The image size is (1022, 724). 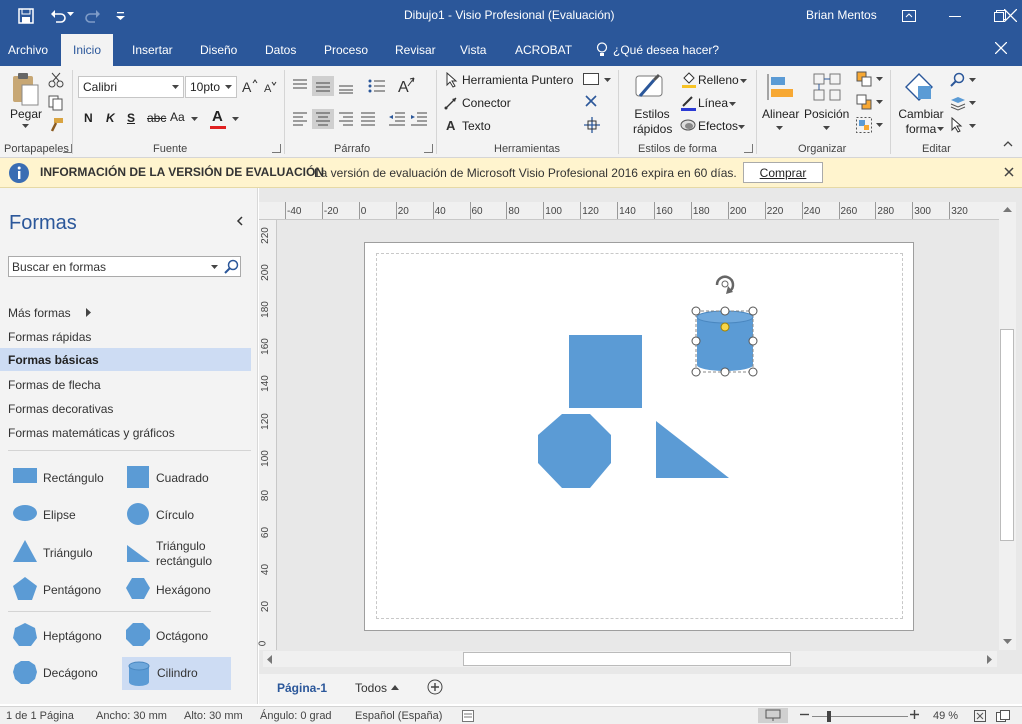 What do you see at coordinates (302, 688) in the screenshot?
I see `page-tab-pagina-1: Página-1` at bounding box center [302, 688].